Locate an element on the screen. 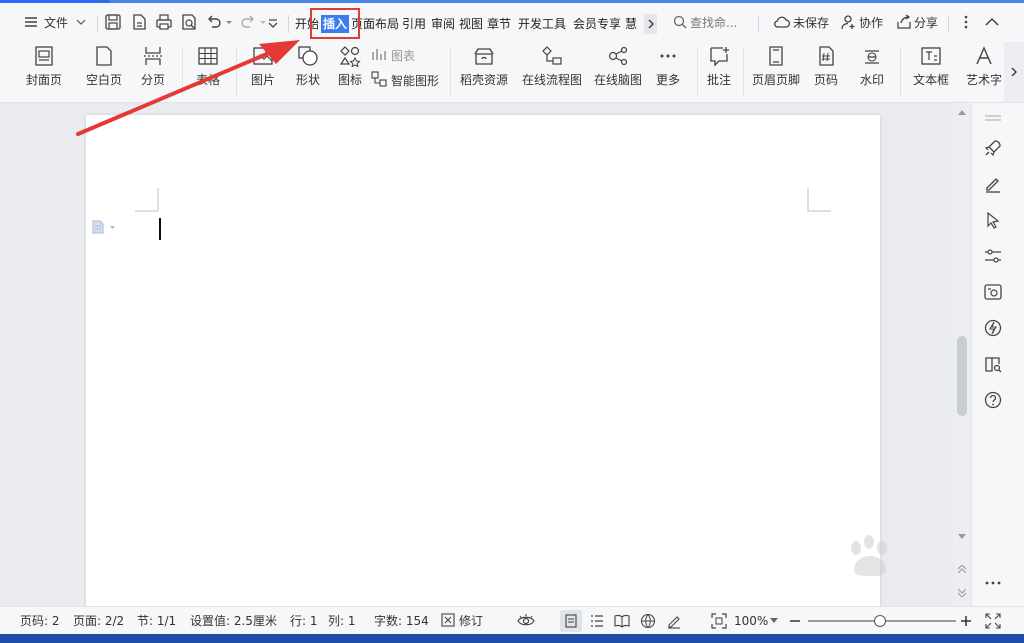 The image size is (1024, 643). rocket-icon is located at coordinates (993, 148).